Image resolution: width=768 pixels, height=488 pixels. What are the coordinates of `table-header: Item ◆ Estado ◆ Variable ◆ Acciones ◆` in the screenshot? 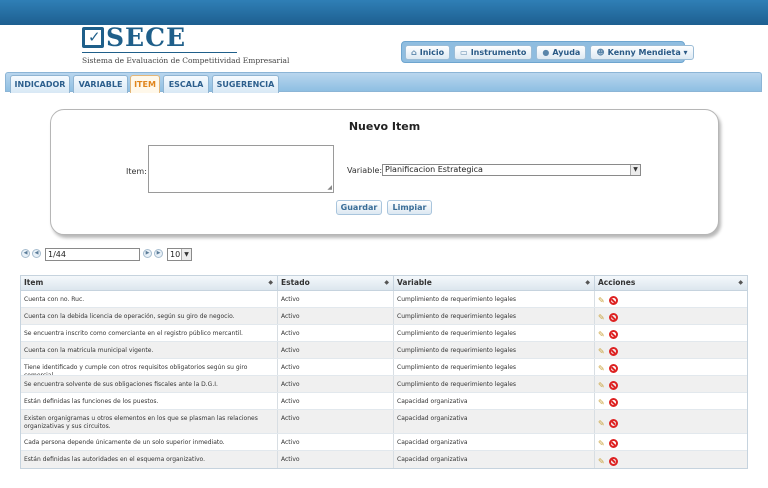 It's located at (384, 283).